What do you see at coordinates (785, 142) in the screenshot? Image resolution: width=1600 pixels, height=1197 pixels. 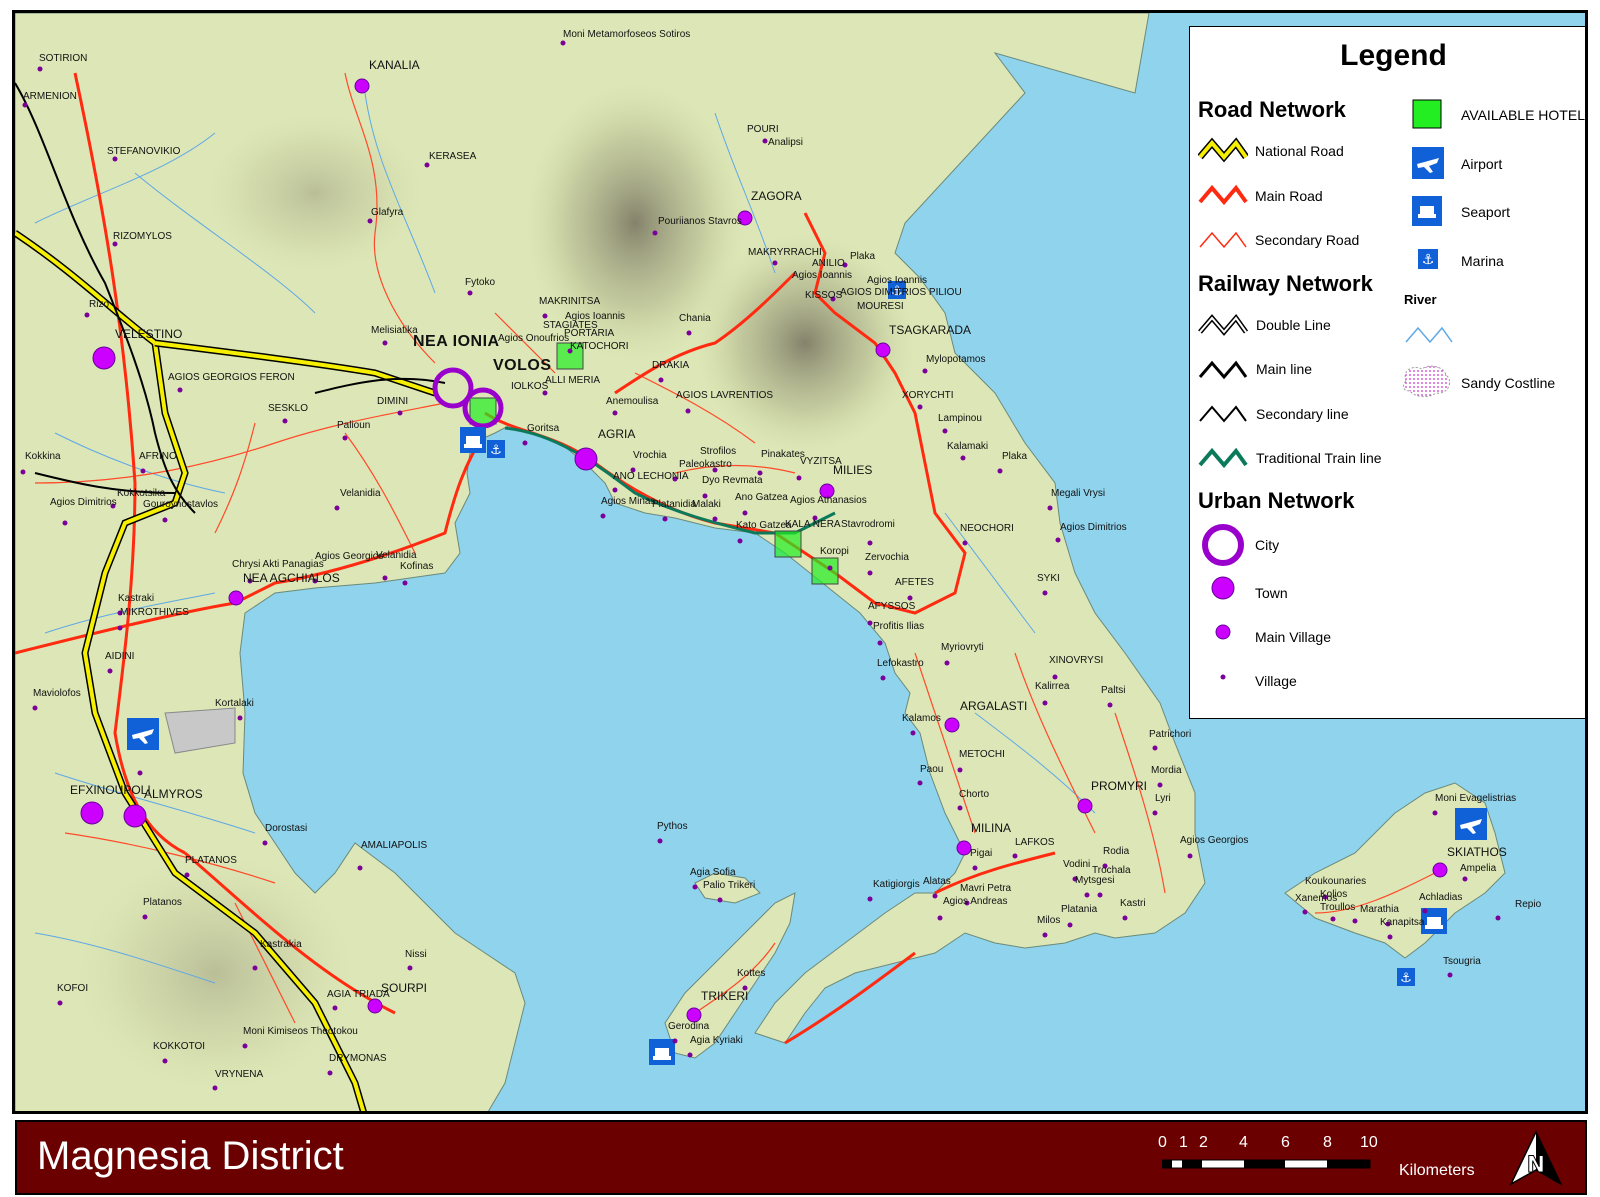 I see `village-label: Analipsi` at bounding box center [785, 142].